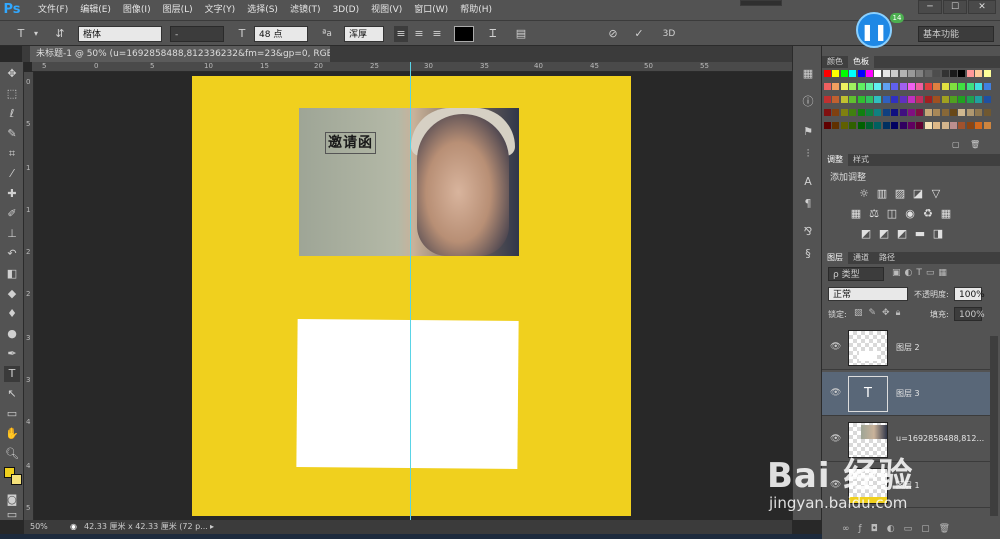 This screenshot has height=539, width=1000. I want to click on vibrance-icon: ▽, so click(936, 194).